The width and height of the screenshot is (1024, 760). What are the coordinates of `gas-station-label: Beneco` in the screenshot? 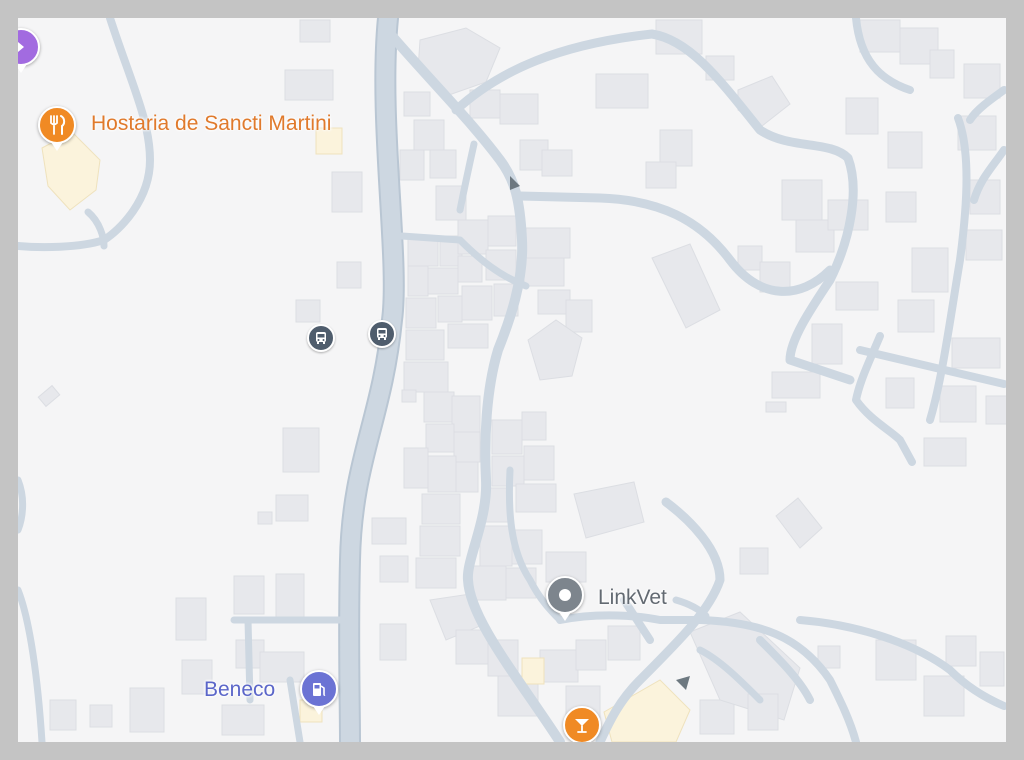 It's located at (239, 690).